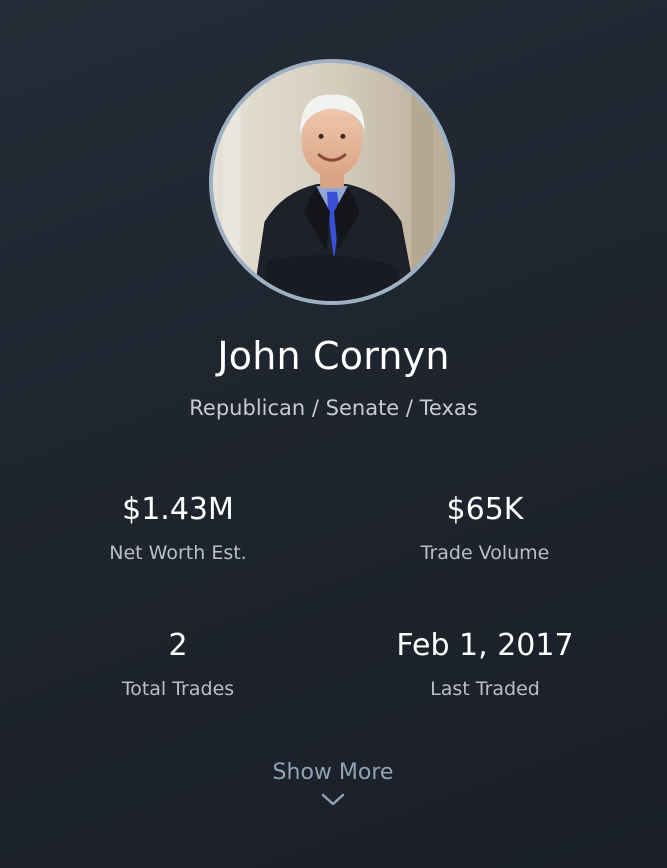 This screenshot has width=667, height=868. What do you see at coordinates (178, 689) in the screenshot?
I see `total-trades-label: Total Trades` at bounding box center [178, 689].